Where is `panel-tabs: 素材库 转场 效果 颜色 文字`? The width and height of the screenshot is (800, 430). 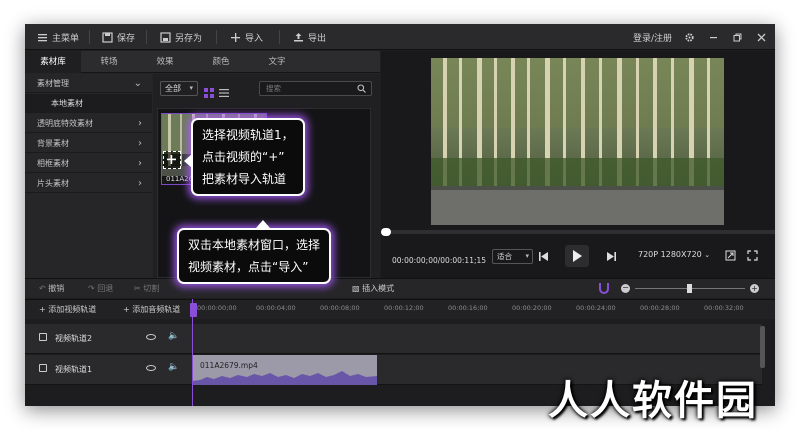 panel-tabs: 素材库 转场 效果 颜色 文字 is located at coordinates (202, 62).